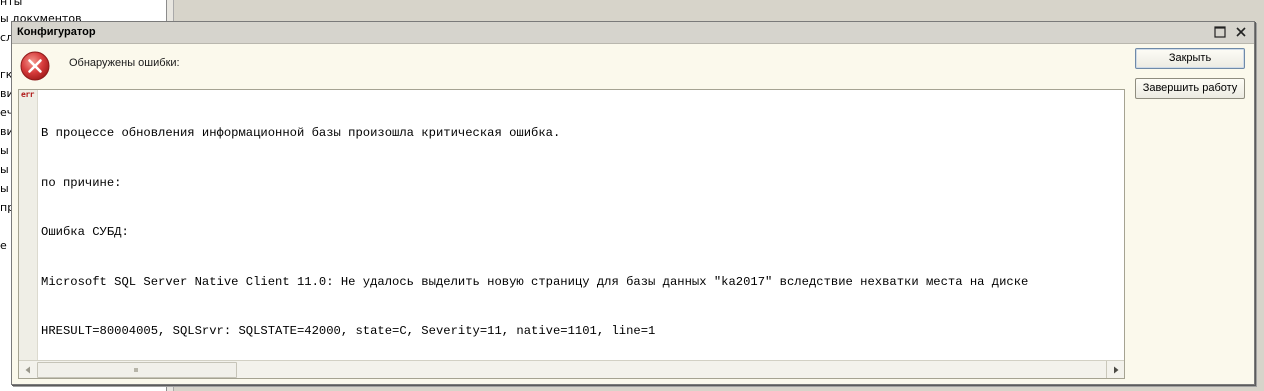 The height and width of the screenshot is (391, 1264). I want to click on thumb-grip-icon, so click(136, 370).